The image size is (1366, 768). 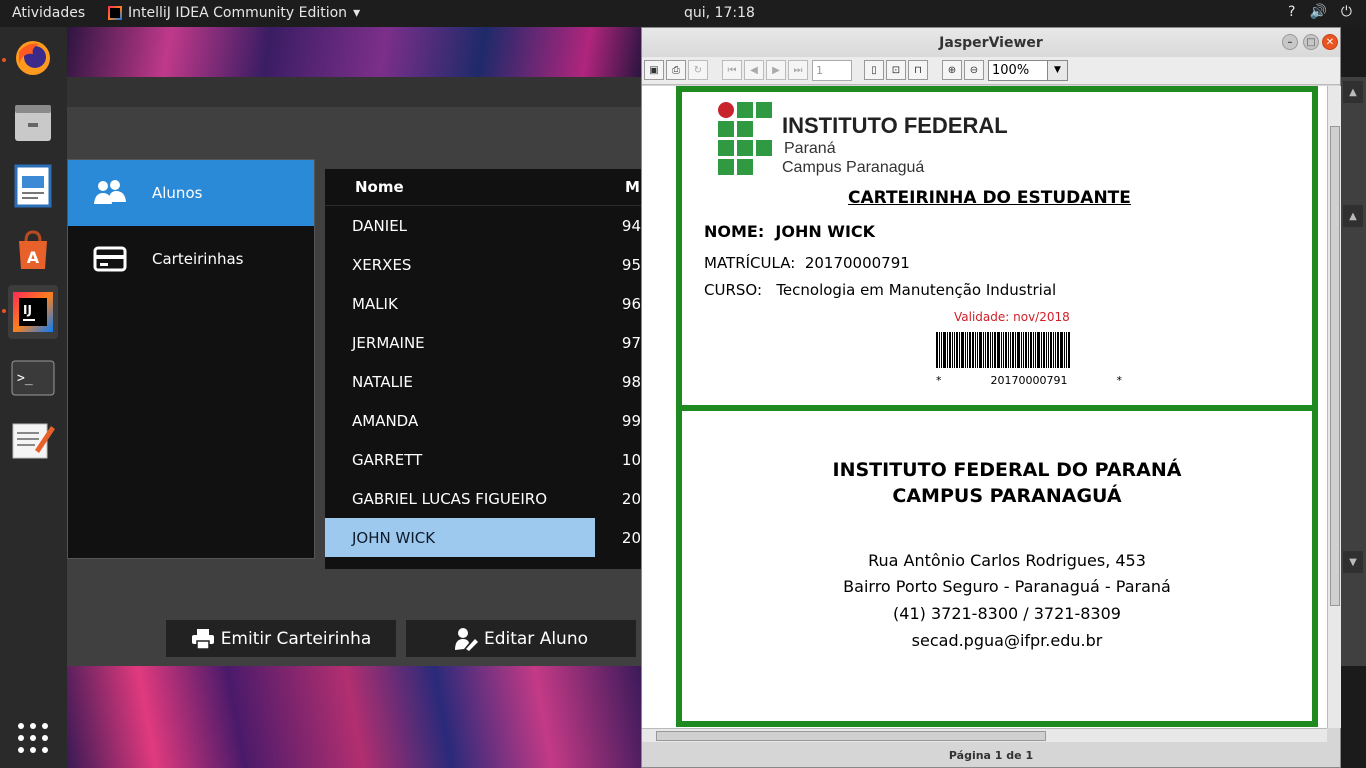 I want to click on app-menu: IntelliJ IDEA Community Edition ▾, so click(x=234, y=13).